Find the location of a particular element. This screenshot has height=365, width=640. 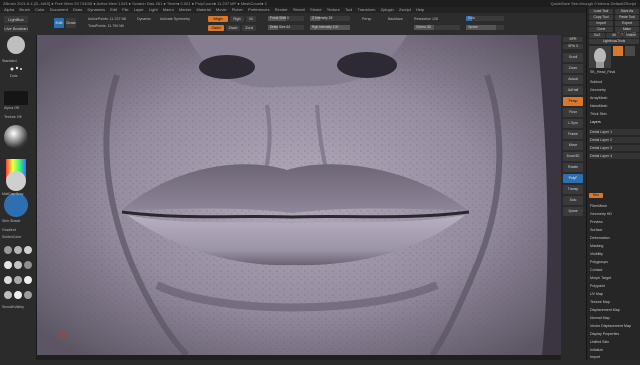

actual-button: Actual is located at coordinates (573, 79).